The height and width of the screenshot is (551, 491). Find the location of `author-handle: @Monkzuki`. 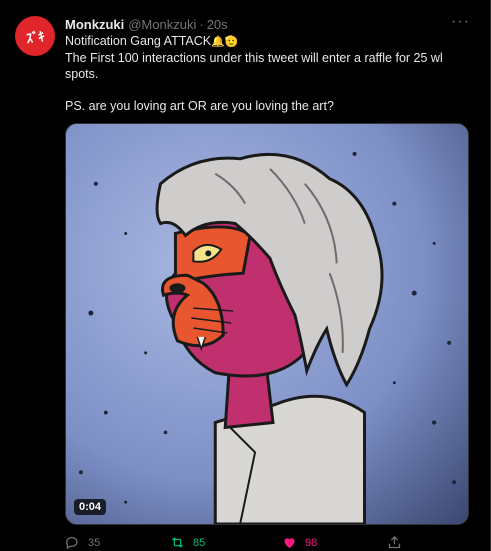

author-handle: @Monkzuki is located at coordinates (162, 24).